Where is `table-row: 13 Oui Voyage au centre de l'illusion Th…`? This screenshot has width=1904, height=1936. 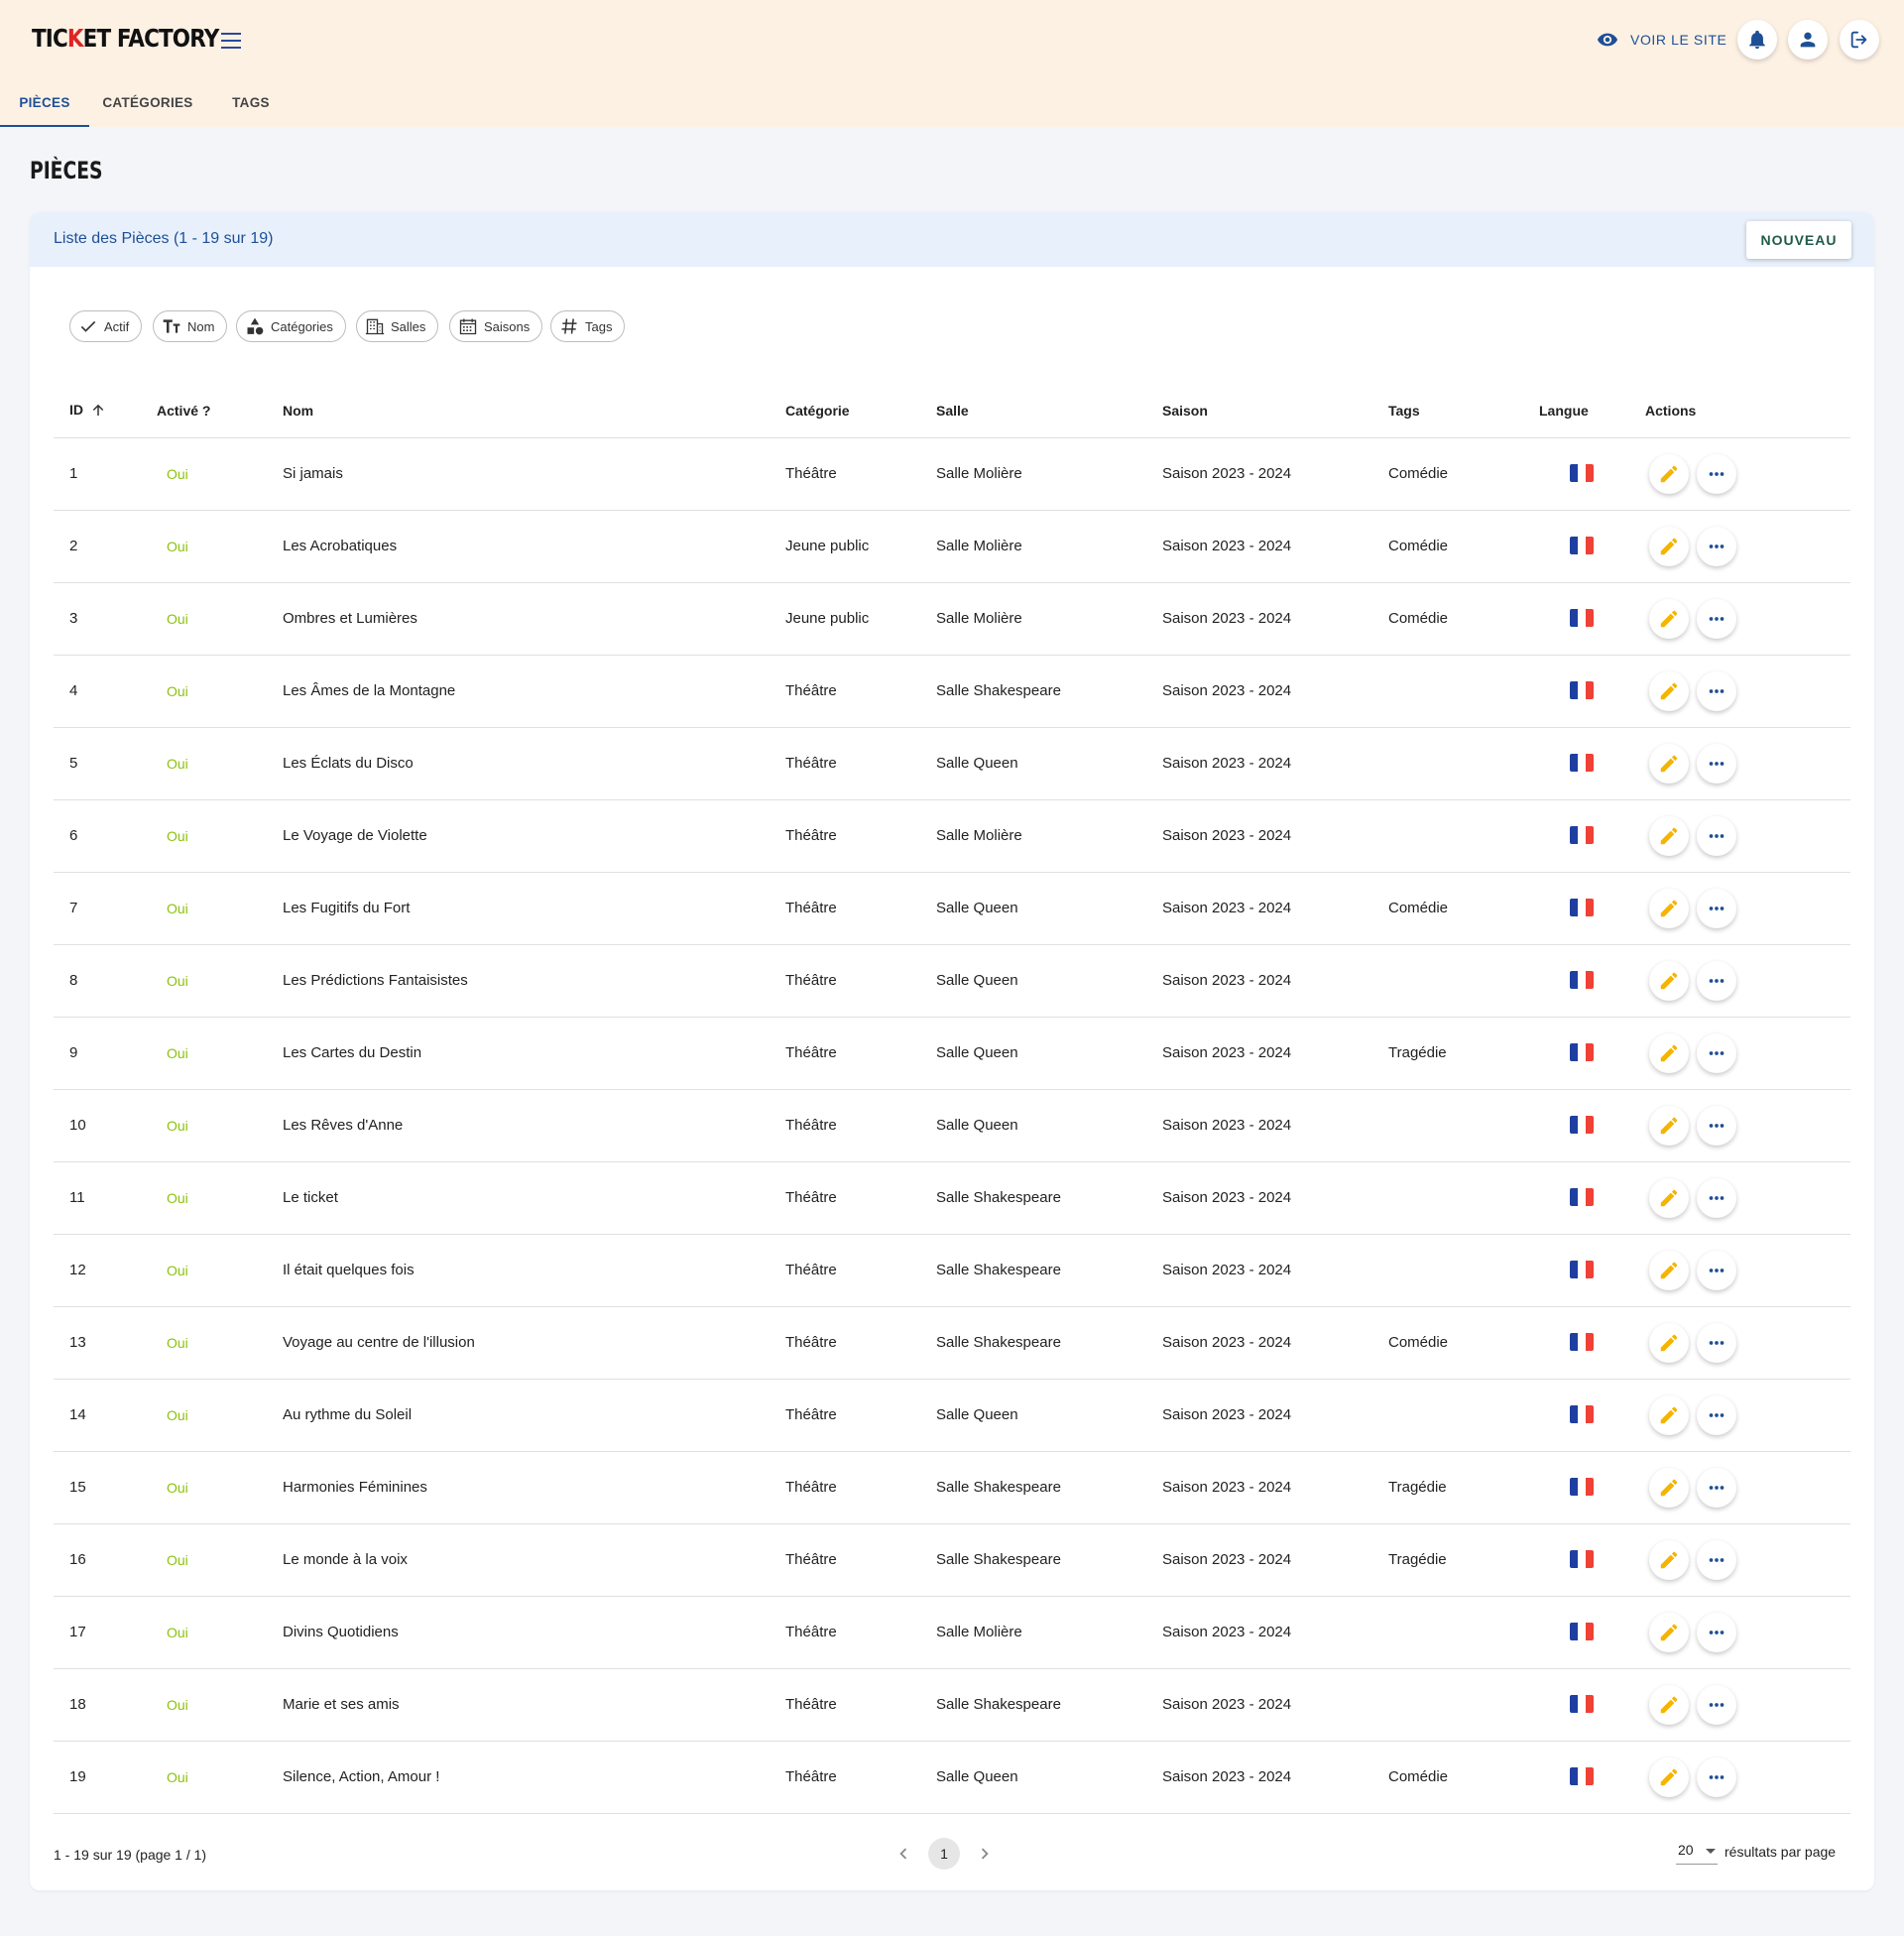
table-row: 13 Oui Voyage au centre de l'illusion Th… is located at coordinates (952, 1343).